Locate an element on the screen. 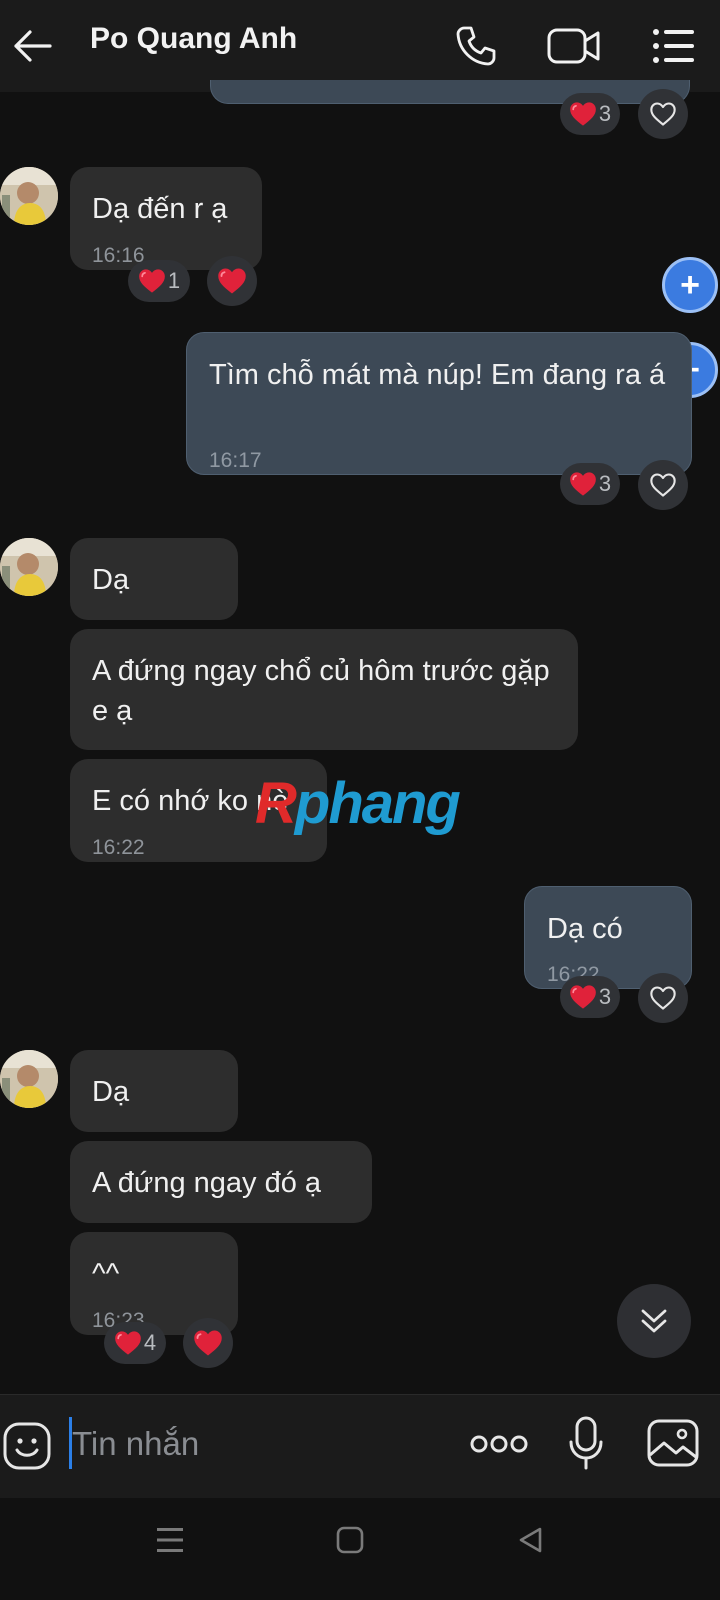 This screenshot has width=720, height=1600. call-button is located at coordinates (476, 46).